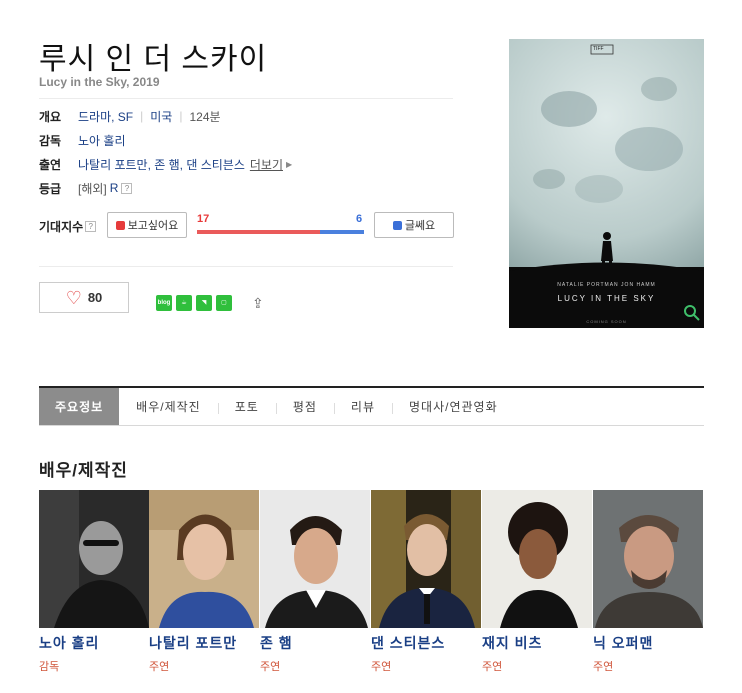 The width and height of the screenshot is (742, 693). Describe the element at coordinates (102, 140) in the screenshot. I see `director-link: 노아 홀리` at that location.